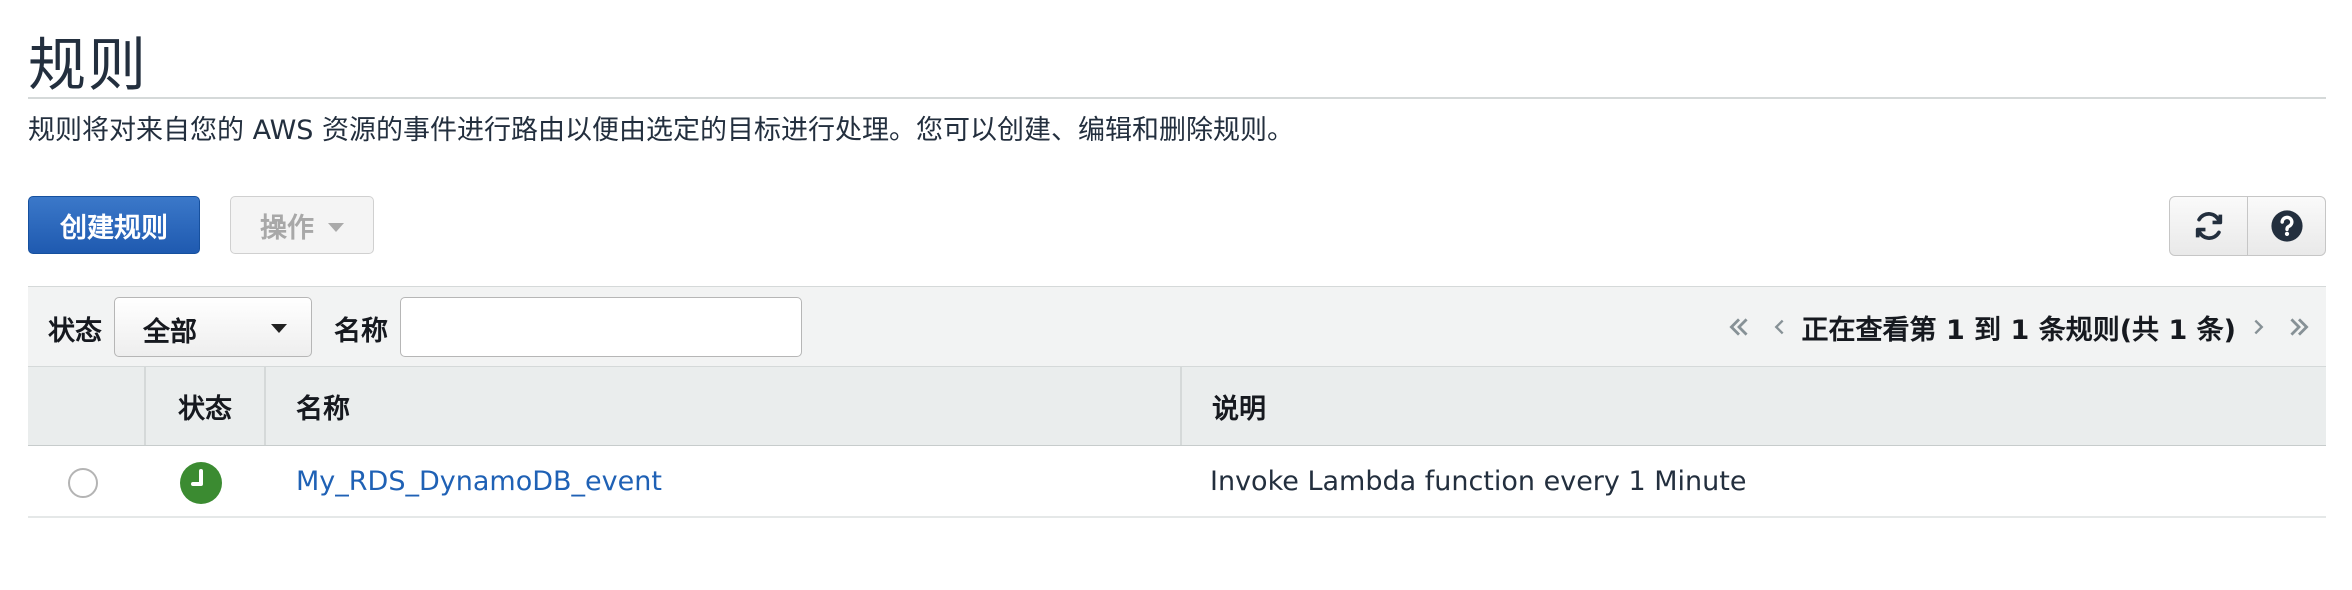 The width and height of the screenshot is (2352, 590). What do you see at coordinates (479, 481) in the screenshot?
I see `rule-name-link: My_RDS_DynamoDB_event` at bounding box center [479, 481].